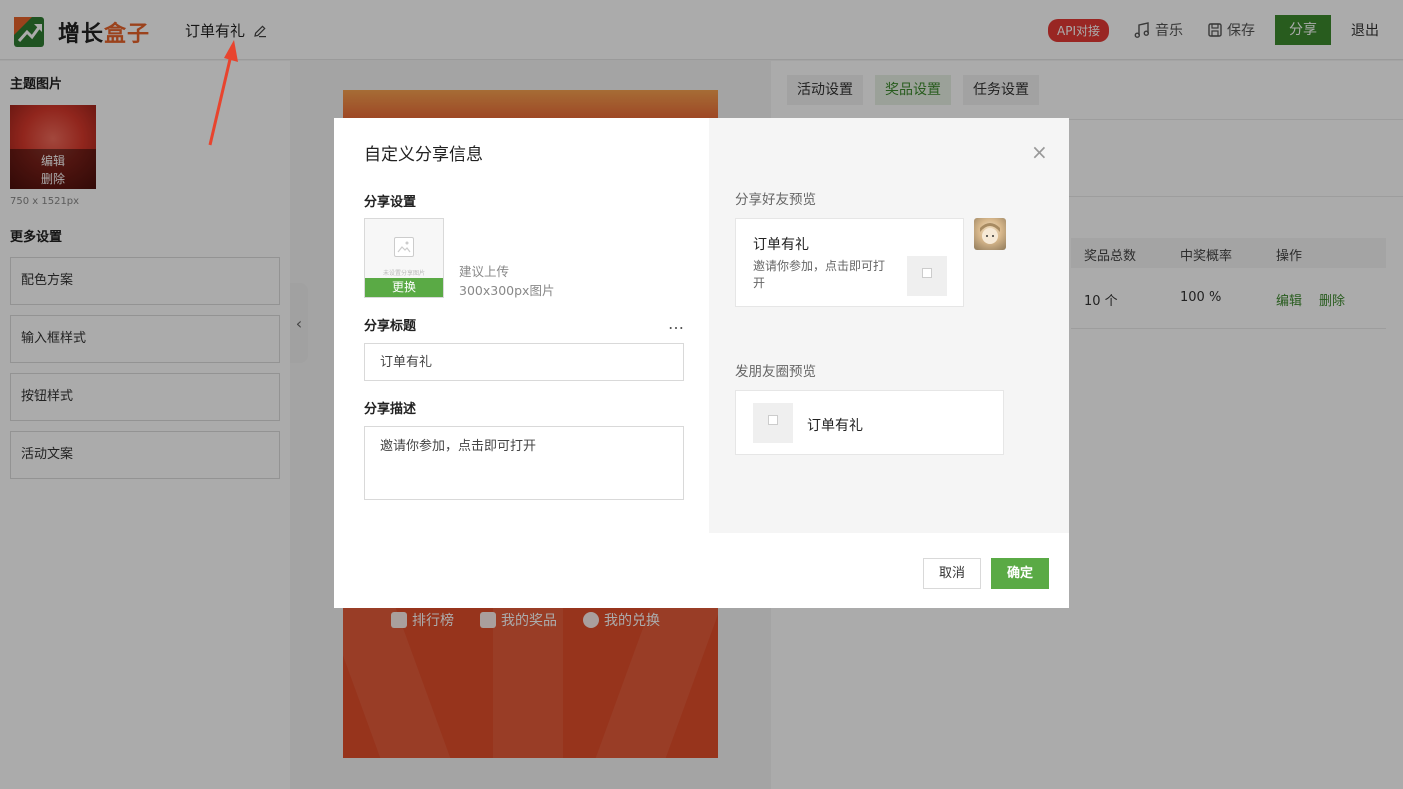  I want to click on share-title-label: 分享标题, so click(390, 326).